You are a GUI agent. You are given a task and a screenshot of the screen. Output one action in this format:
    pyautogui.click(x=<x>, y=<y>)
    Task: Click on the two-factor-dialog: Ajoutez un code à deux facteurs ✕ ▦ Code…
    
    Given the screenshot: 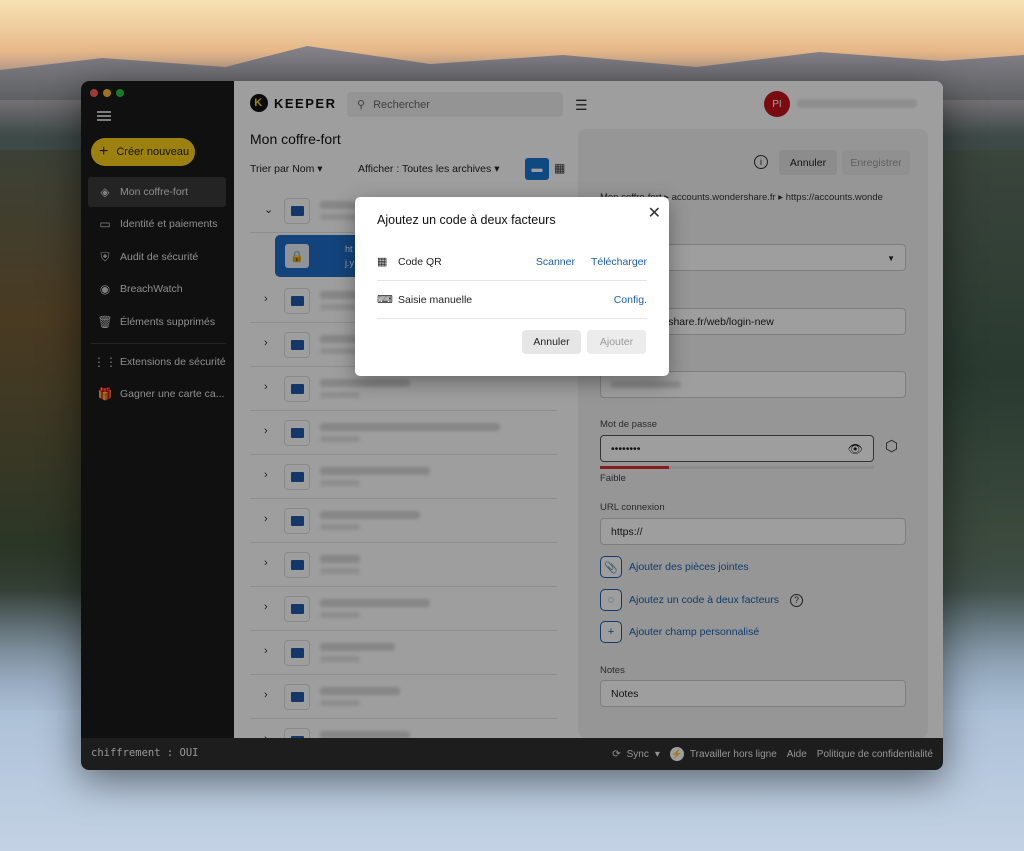 What is the action you would take?
    pyautogui.click(x=512, y=286)
    